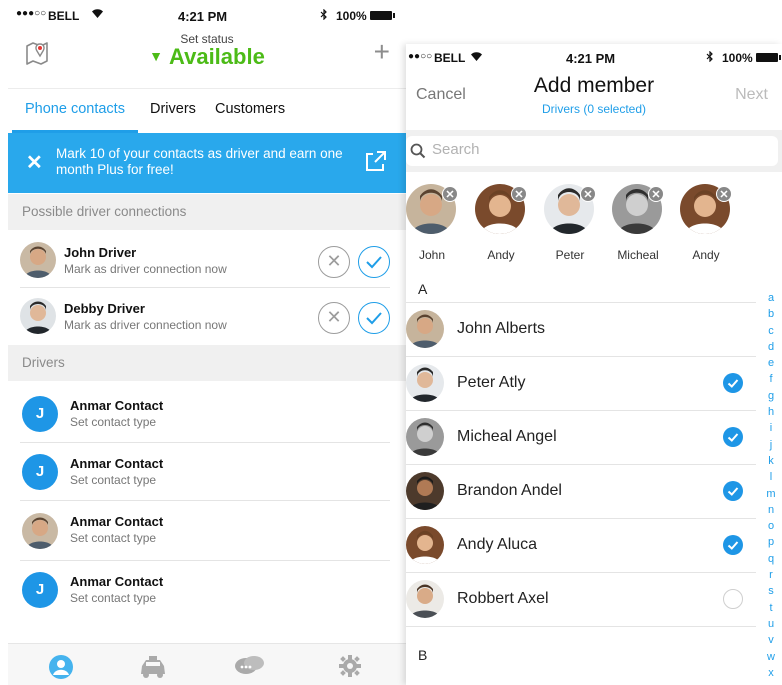  I want to click on tab-customers: Customers, so click(250, 109).